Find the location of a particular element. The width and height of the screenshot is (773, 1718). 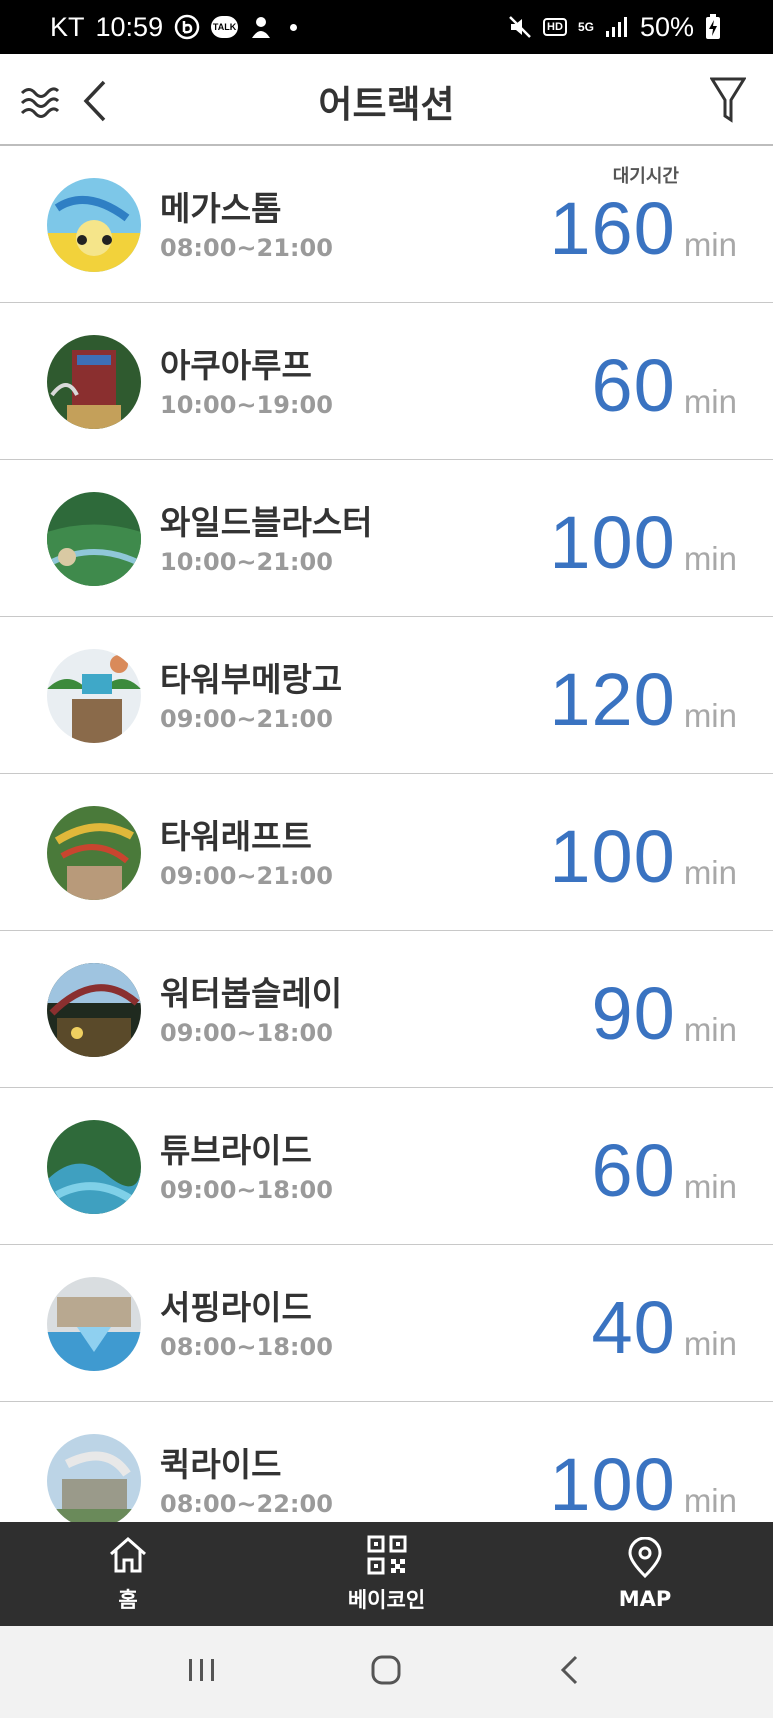

wait-time-value: 40 is located at coordinates (633, 1327).